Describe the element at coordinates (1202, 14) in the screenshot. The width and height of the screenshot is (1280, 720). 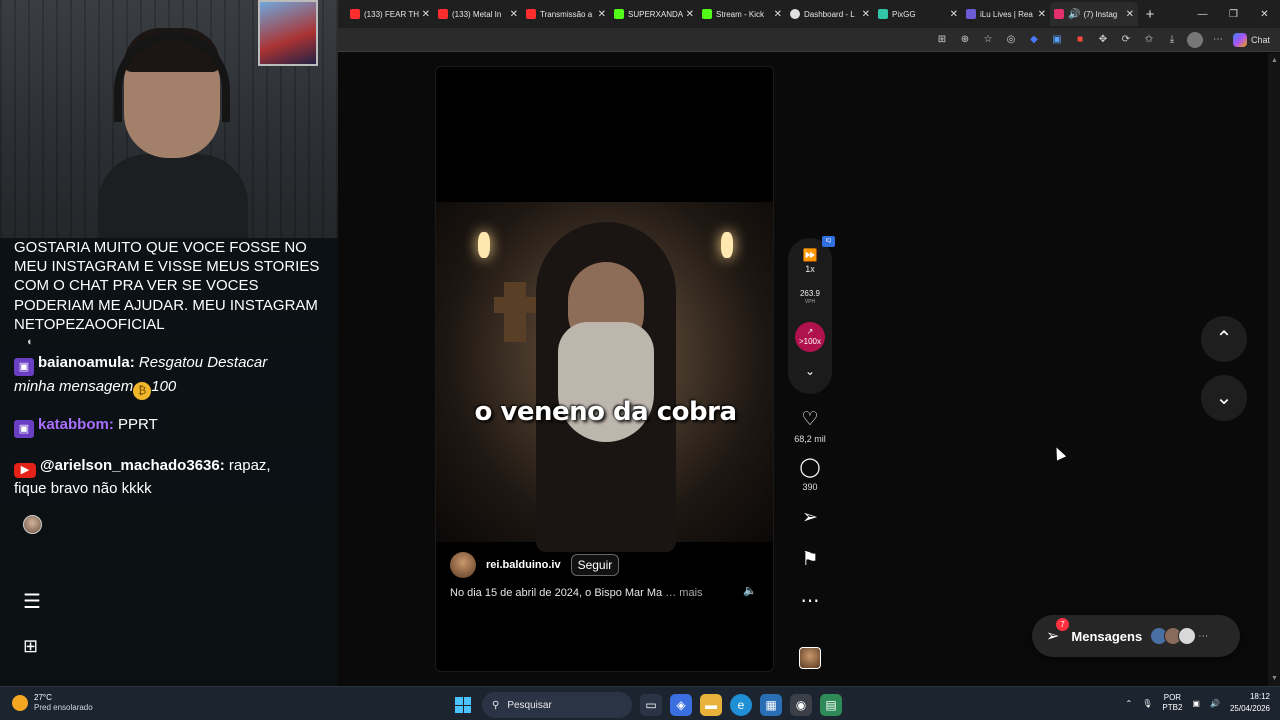
I see `minimize-icon: —` at that location.